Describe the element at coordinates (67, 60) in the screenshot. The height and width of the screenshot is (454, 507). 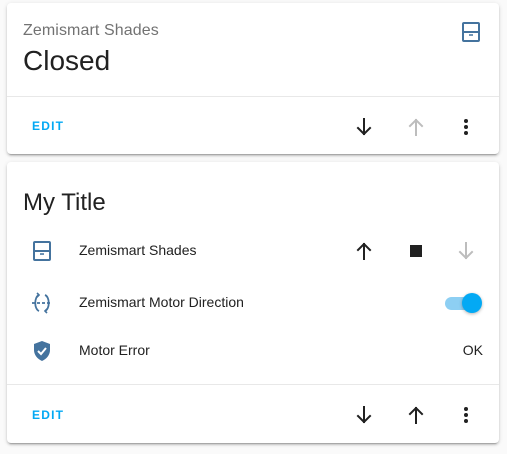
I see `entity-state: Closed` at that location.